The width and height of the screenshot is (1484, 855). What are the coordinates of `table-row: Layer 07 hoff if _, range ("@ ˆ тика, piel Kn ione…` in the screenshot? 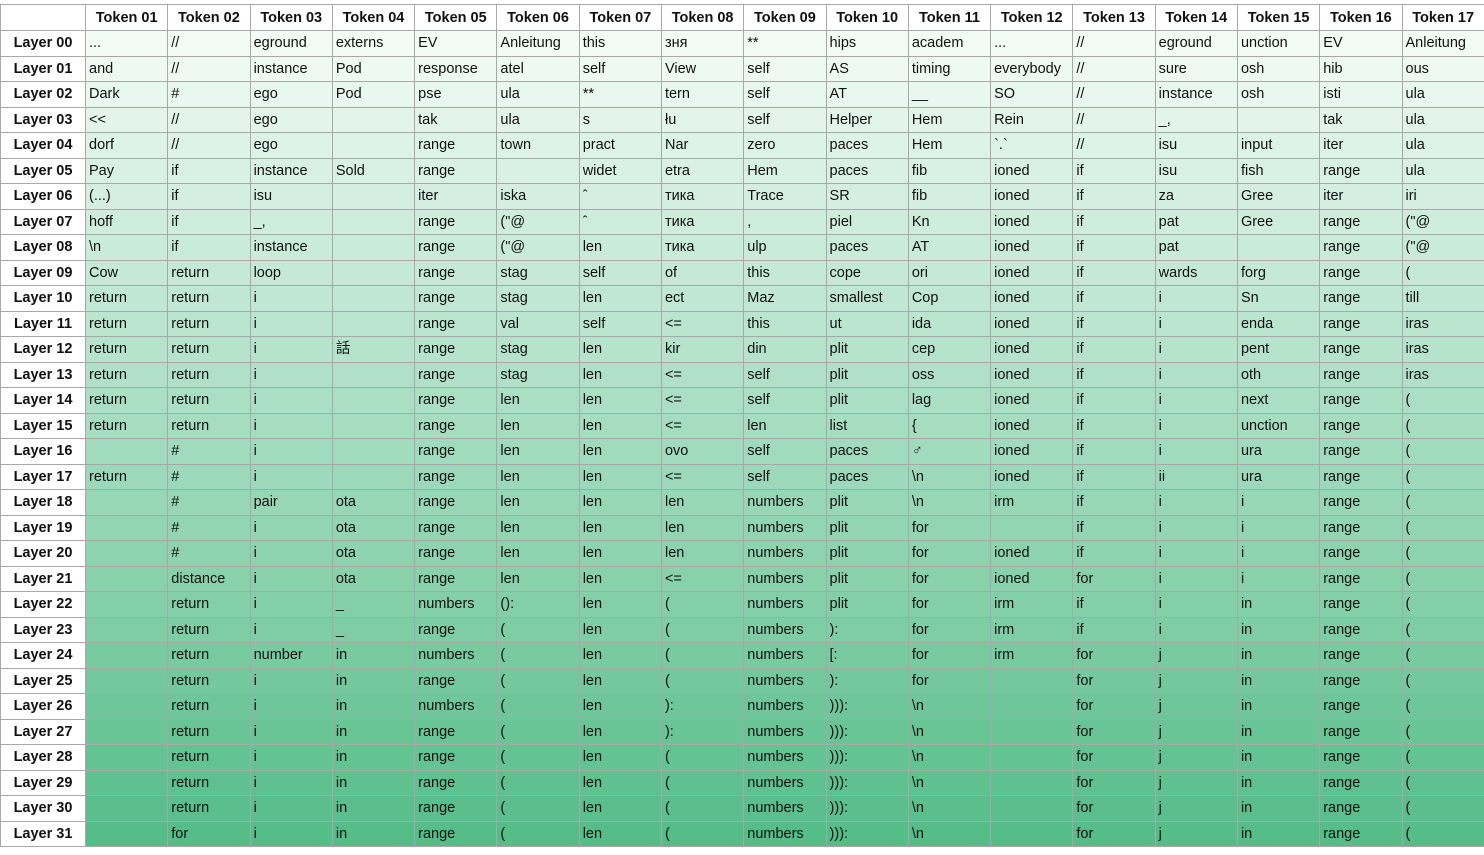 It's located at (742, 221).